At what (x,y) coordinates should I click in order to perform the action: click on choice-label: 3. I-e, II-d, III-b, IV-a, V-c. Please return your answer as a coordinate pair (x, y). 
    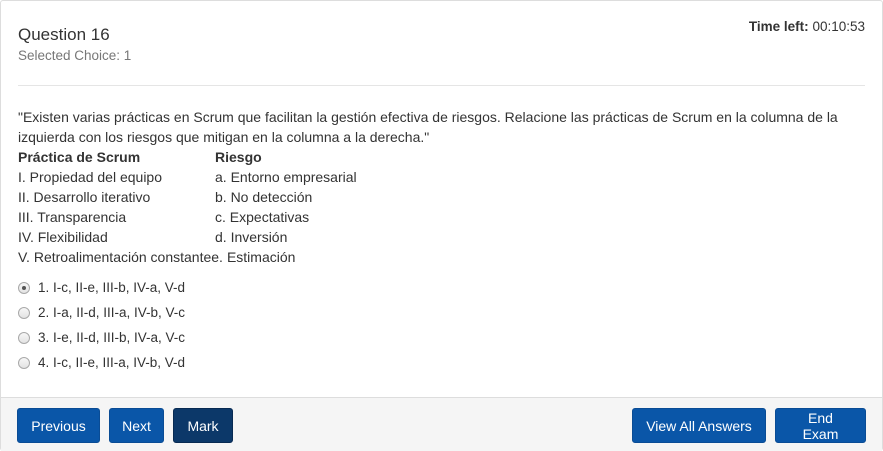
    Looking at the image, I should click on (112, 337).